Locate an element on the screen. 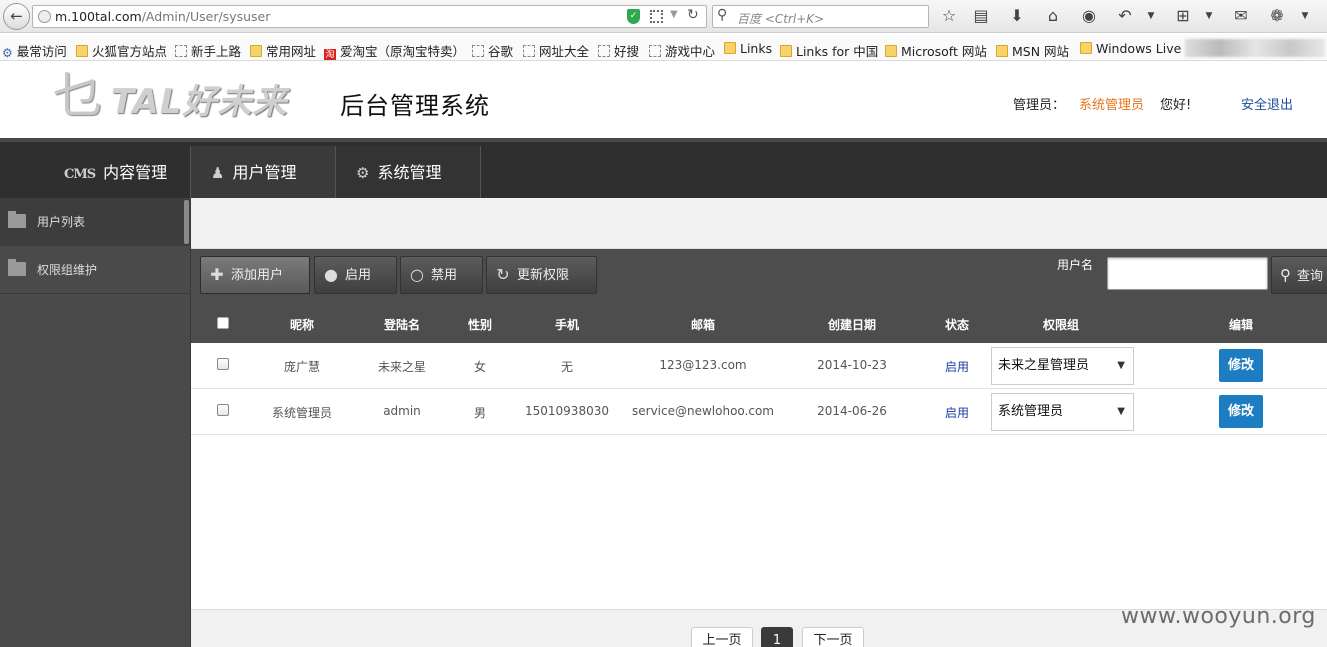 Image resolution: width=1327 pixels, height=647 pixels. back-arrow-icon: ← is located at coordinates (16, 16).